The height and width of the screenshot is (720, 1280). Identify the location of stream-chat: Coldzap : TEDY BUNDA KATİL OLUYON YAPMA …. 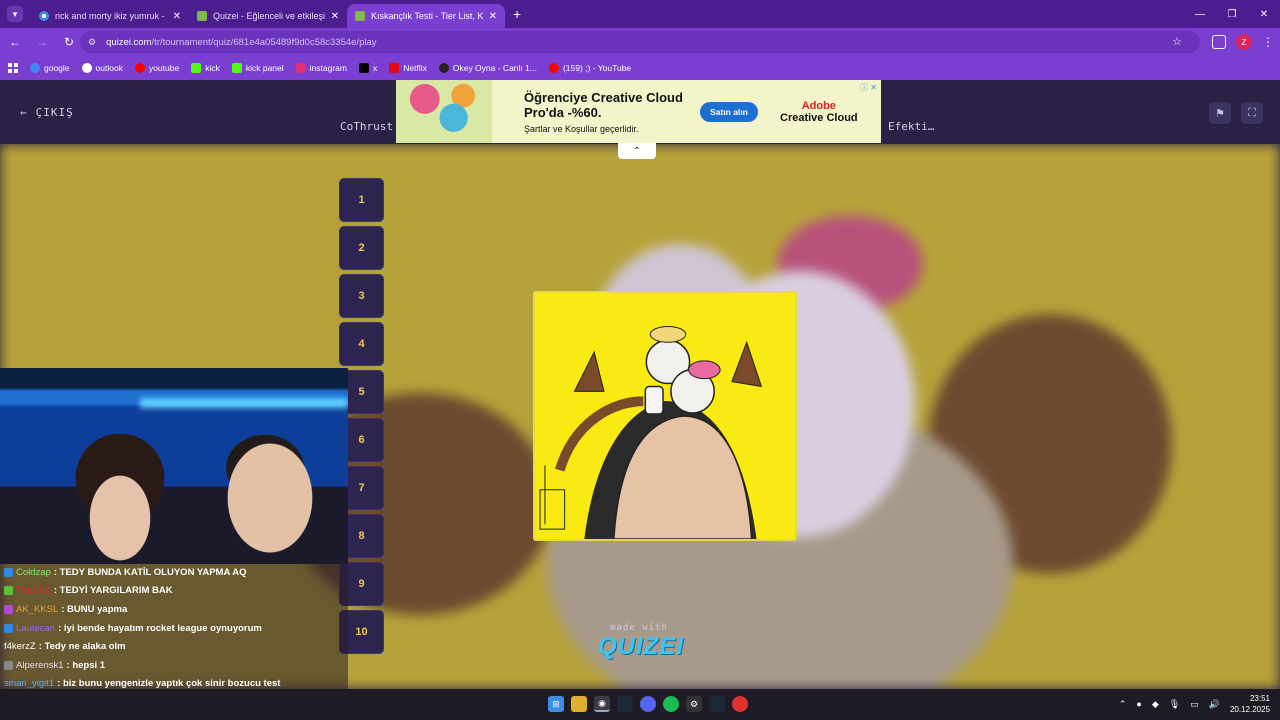
(174, 626).